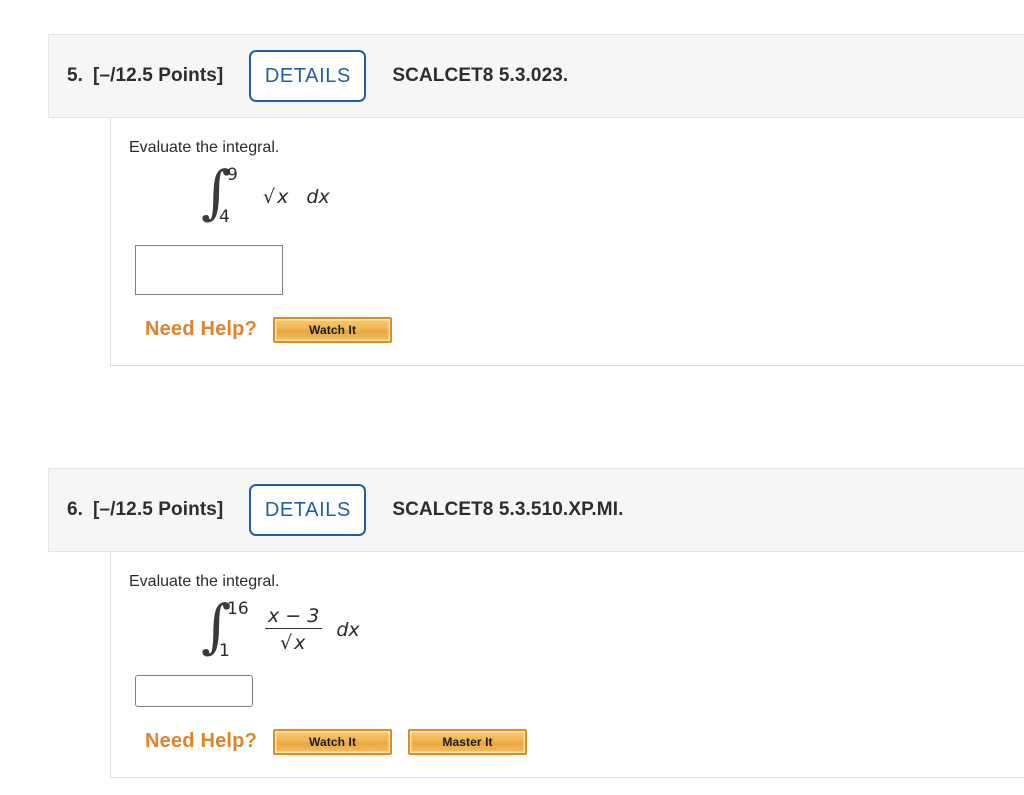 This screenshot has width=1024, height=795. What do you see at coordinates (584, 340) in the screenshot?
I see `need-help-row-5: Need Help? Watch It` at bounding box center [584, 340].